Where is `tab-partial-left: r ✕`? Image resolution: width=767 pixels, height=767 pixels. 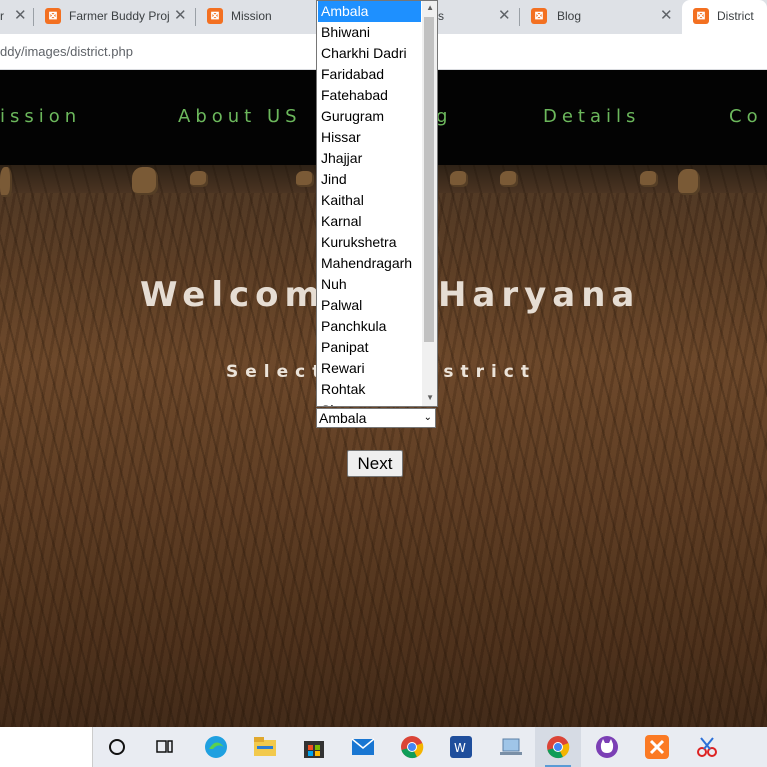 tab-partial-left: r ✕ is located at coordinates (17, 17).